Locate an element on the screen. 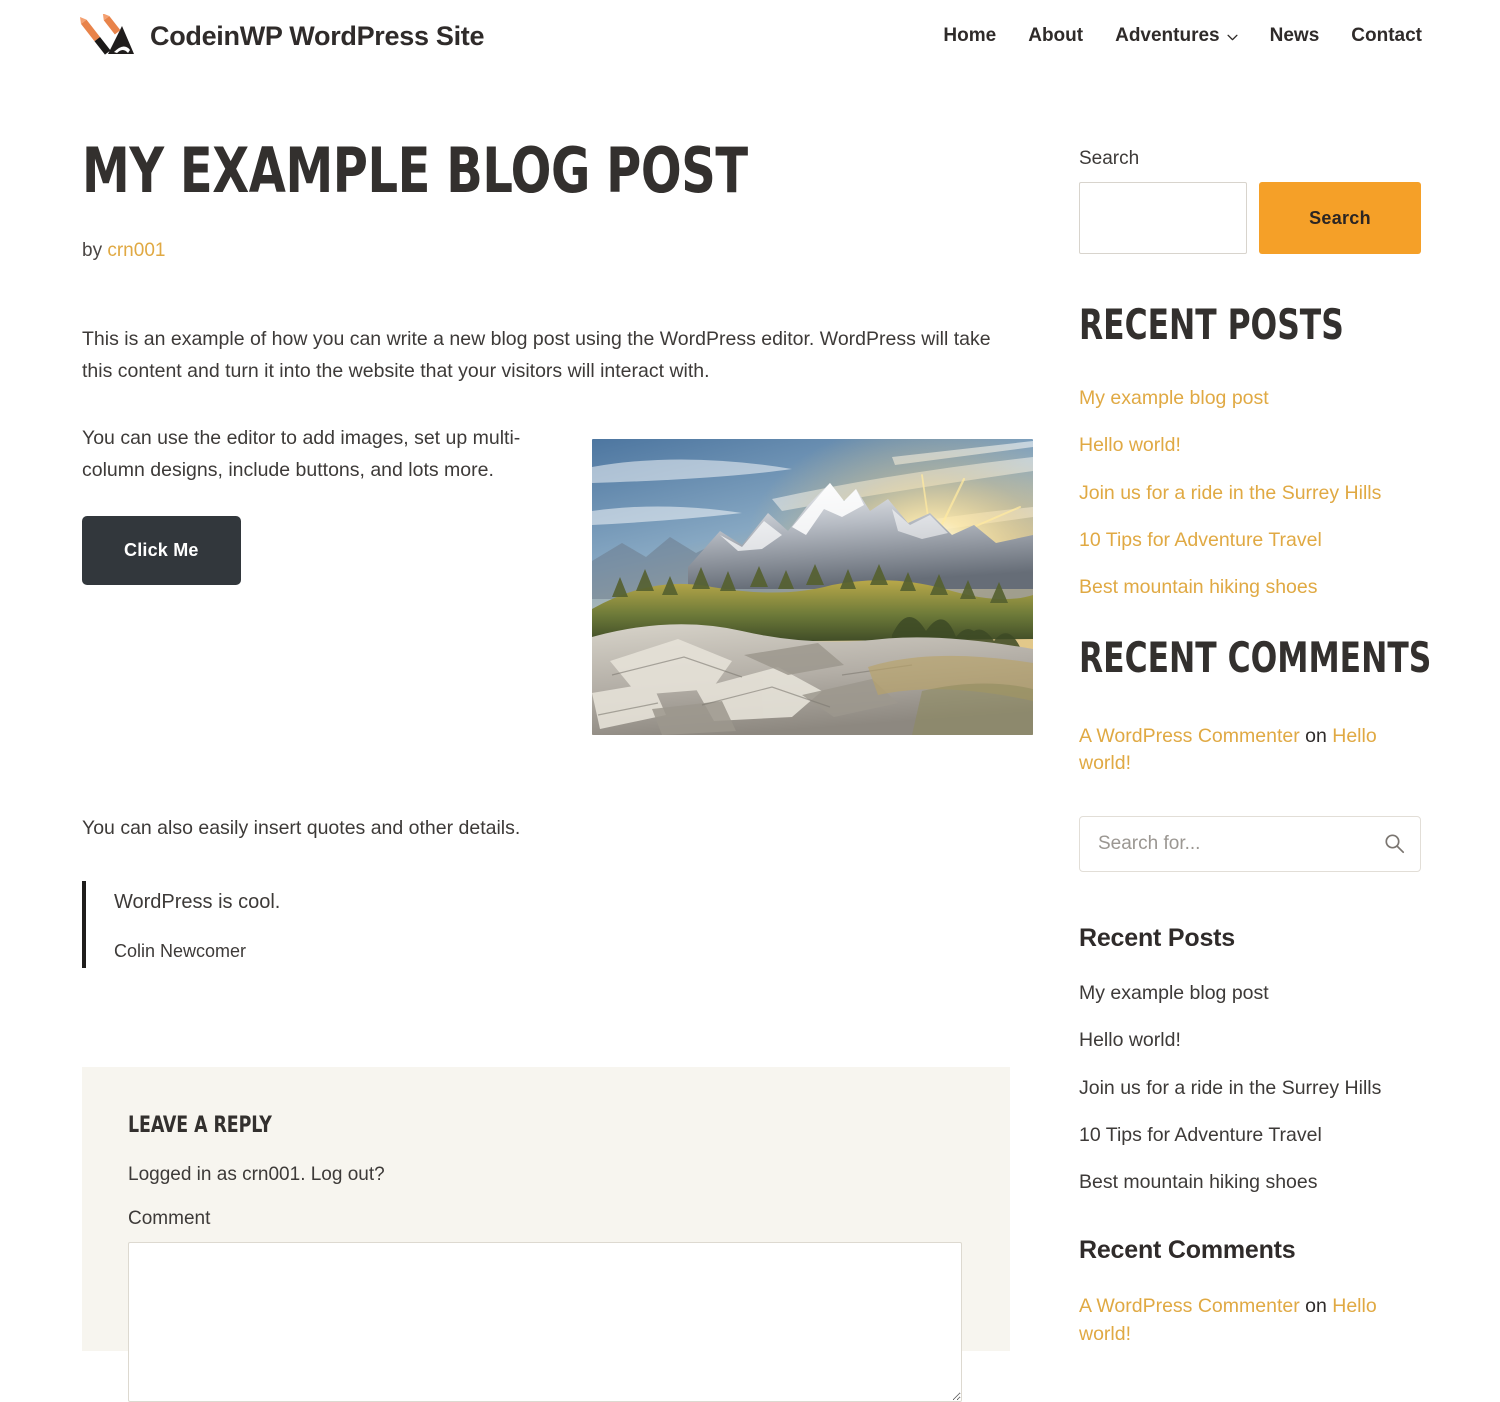 Image resolution: width=1500 pixels, height=1402 pixels. mountain-sunrise-photo is located at coordinates (812, 587).